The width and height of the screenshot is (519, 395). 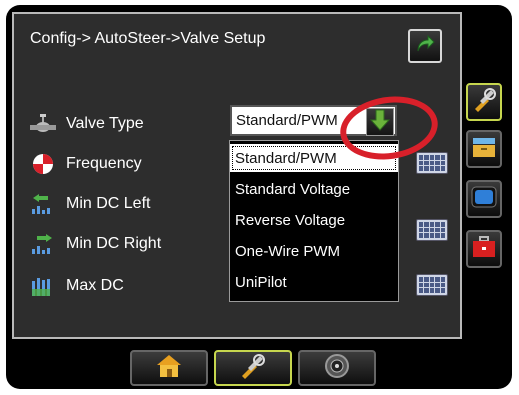 I want to click on tab-gauge, so click(x=337, y=368).